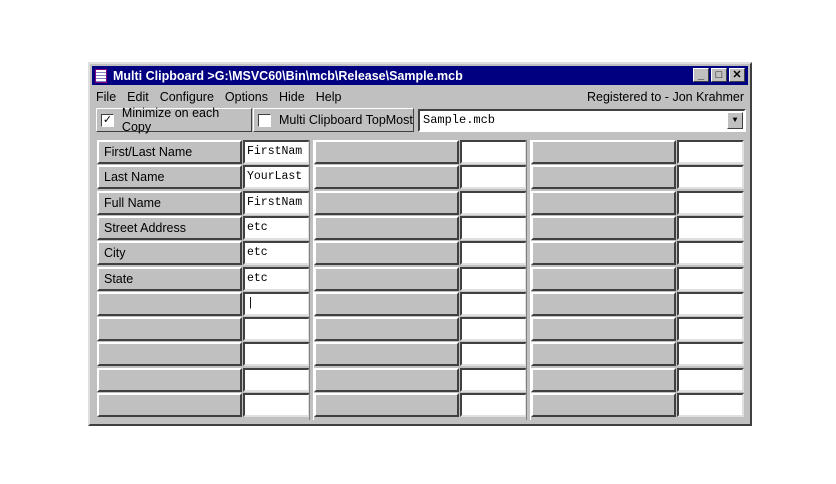  What do you see at coordinates (665, 97) in the screenshot?
I see `registered-text: Registered to - Jon Krahmer` at bounding box center [665, 97].